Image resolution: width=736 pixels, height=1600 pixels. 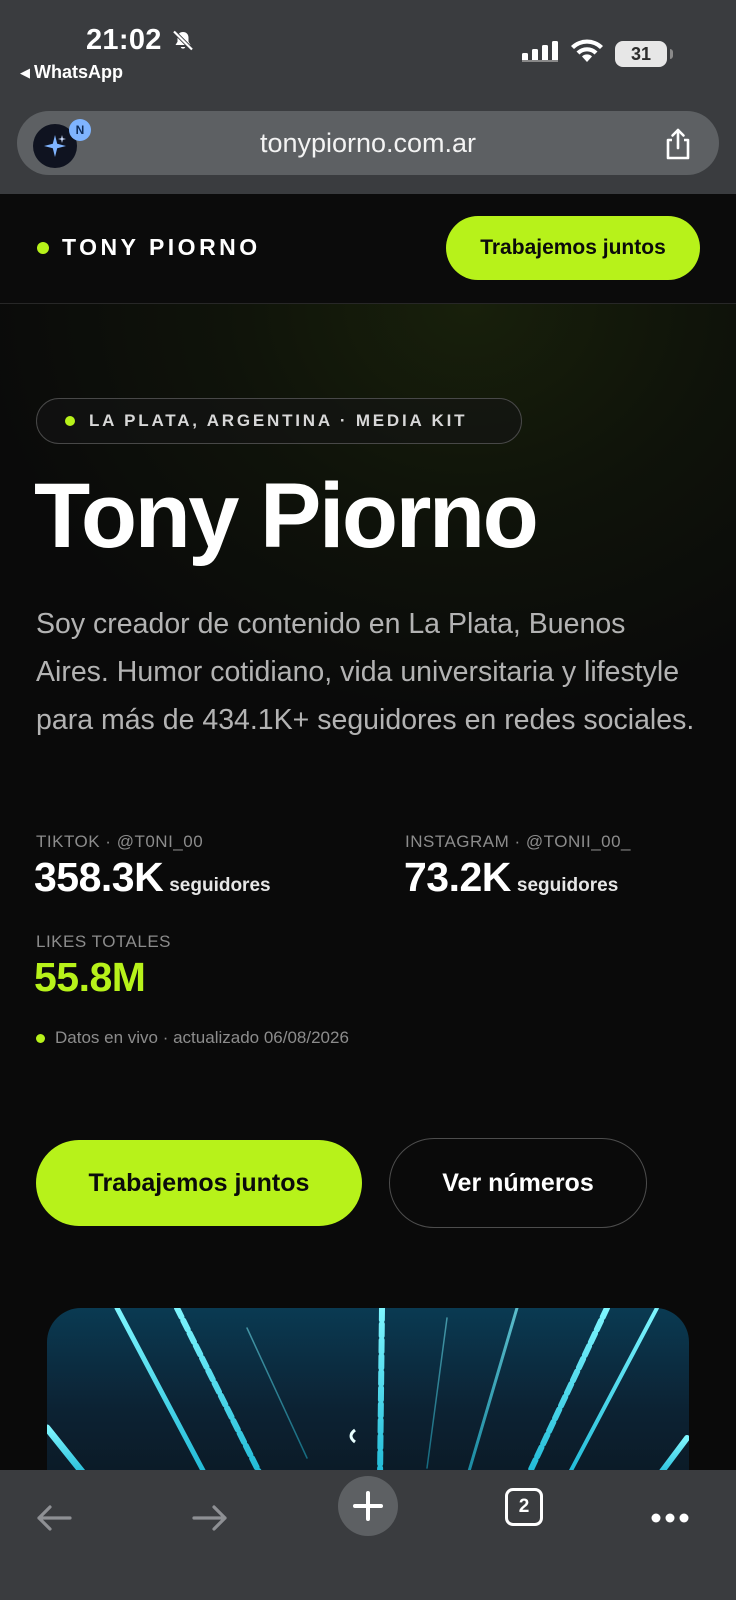 I want to click on plus-icon, so click(x=368, y=1506).